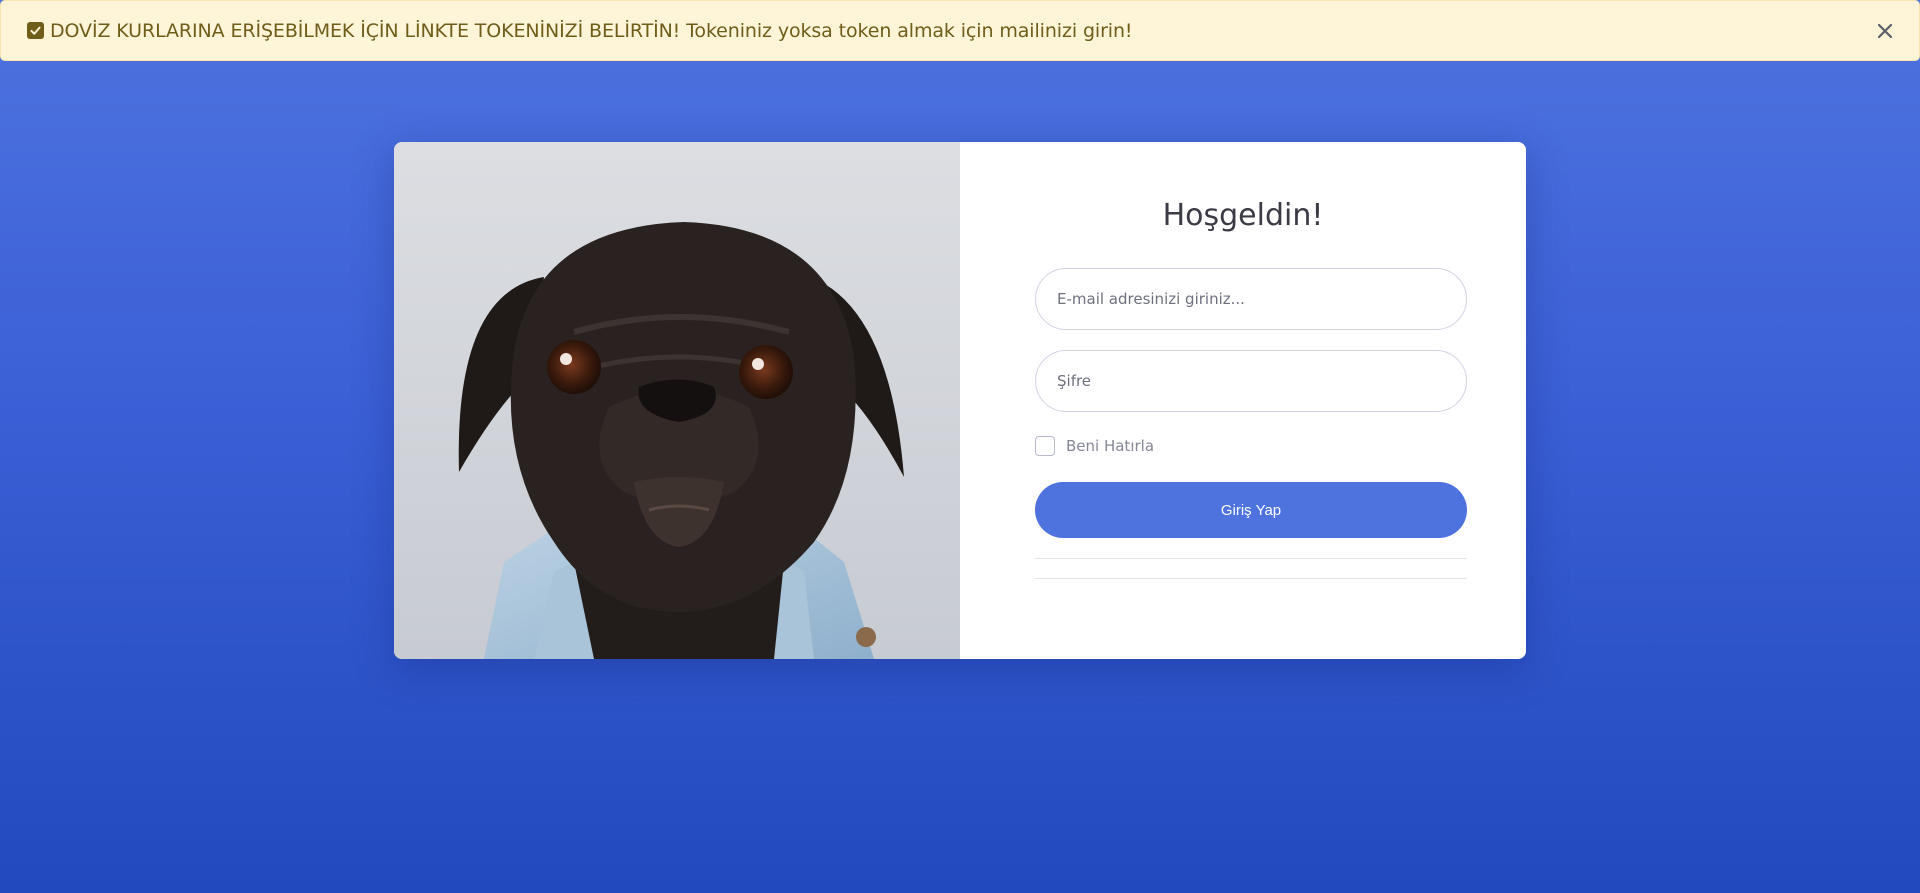  I want to click on email-field, so click(1261, 299).